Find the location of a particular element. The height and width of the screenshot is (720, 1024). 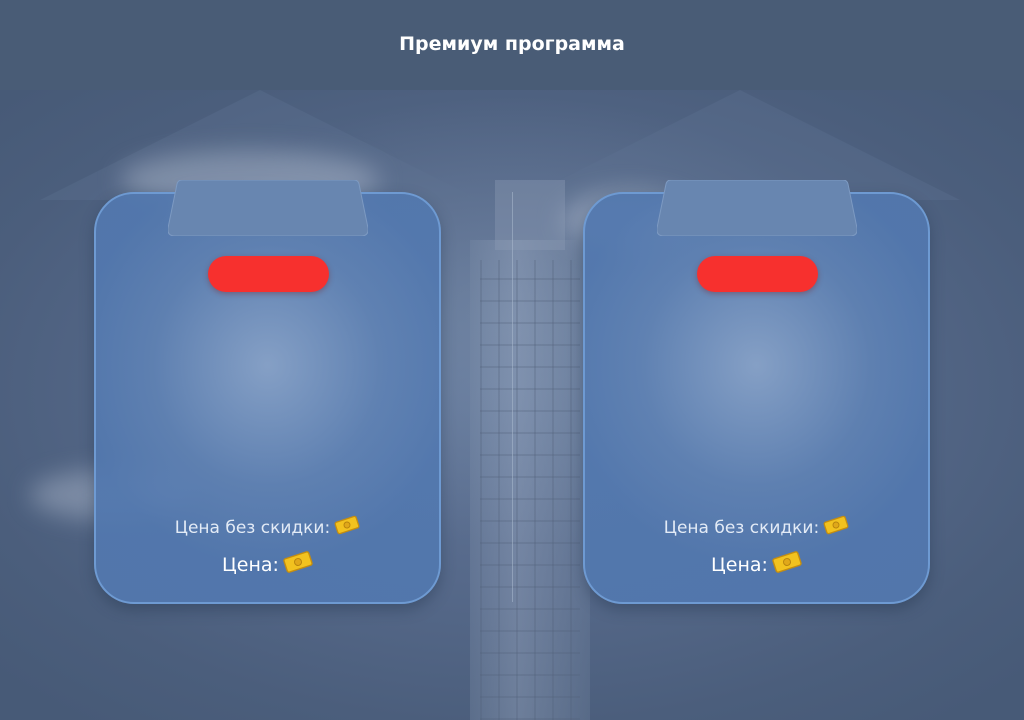

header: Премиум программа is located at coordinates (512, 45).